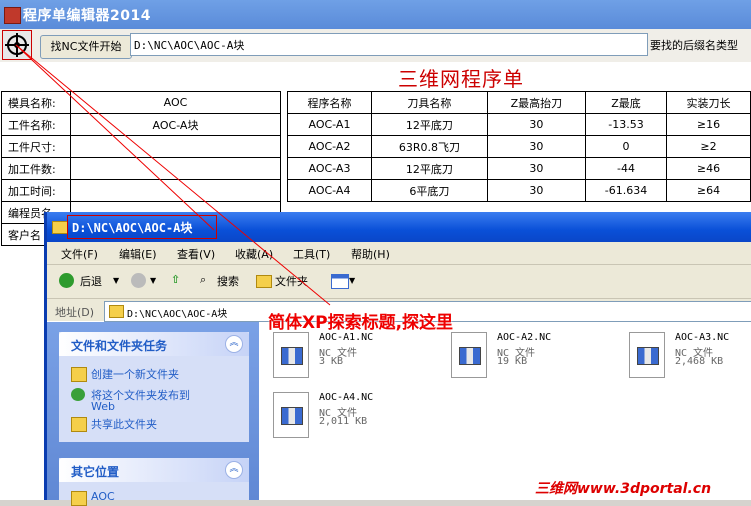 This screenshot has height=506, width=751. What do you see at coordinates (175, 279) in the screenshot?
I see `up-folder-icon: ⇧` at bounding box center [175, 279].